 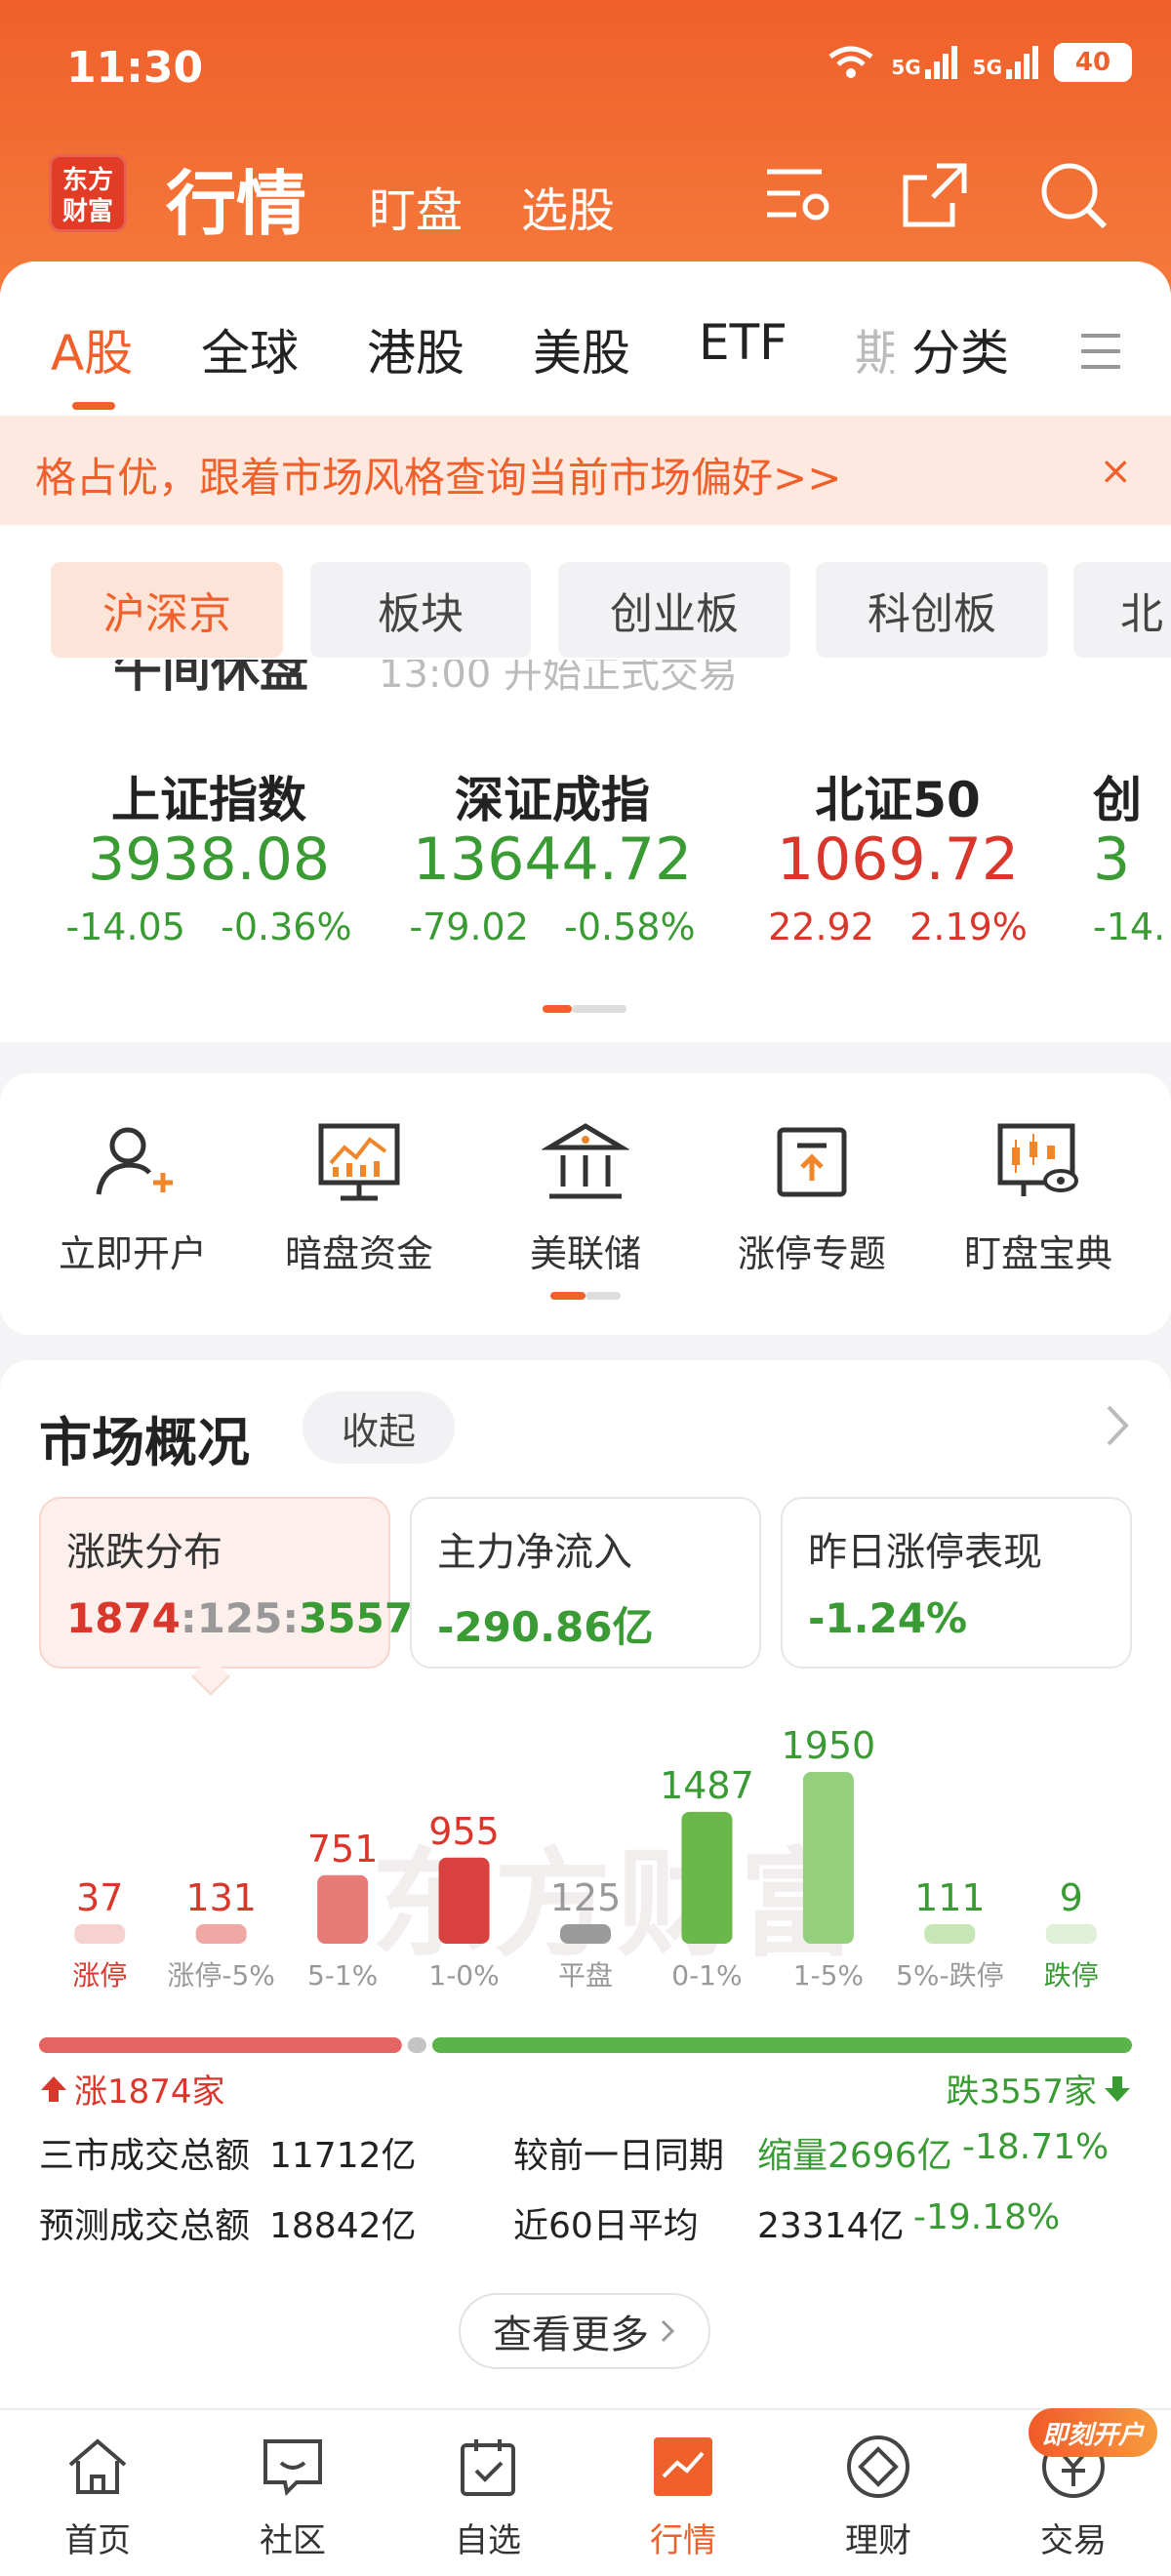 I want to click on open-account-badge: 即刻开户, so click(x=1093, y=2432).